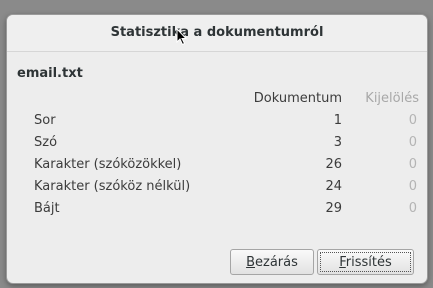 Image resolution: width=433 pixels, height=288 pixels. Describe the element at coordinates (276, 262) in the screenshot. I see `close-button-label: ezárás` at that location.